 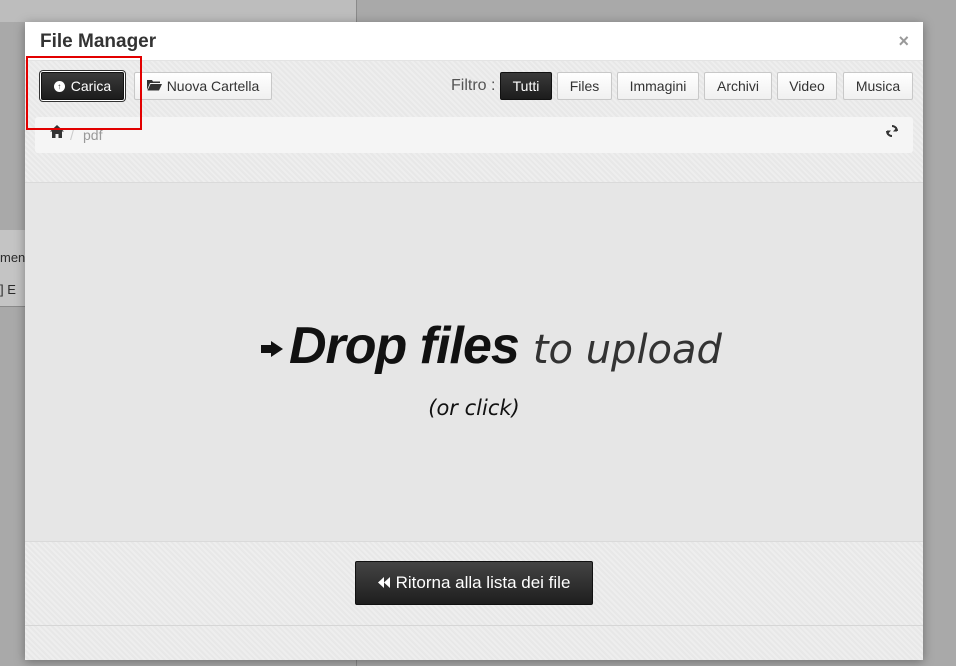 I want to click on dropzone-rest-text: to upload, so click(x=627, y=350).